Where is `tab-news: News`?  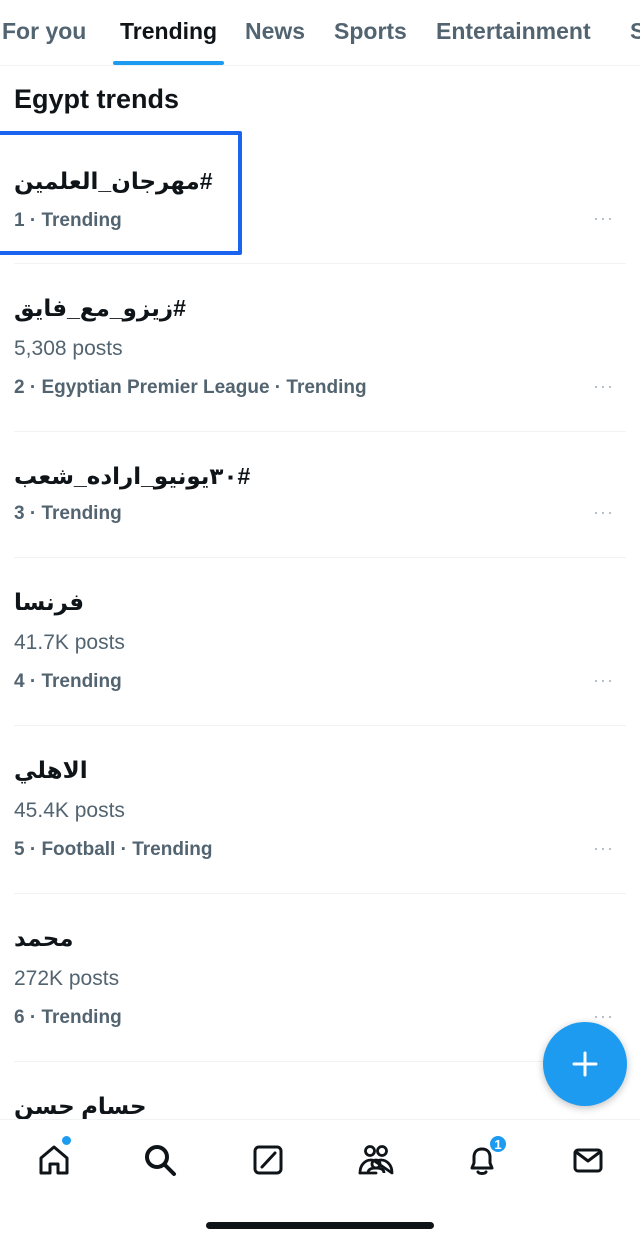 tab-news: News is located at coordinates (275, 31).